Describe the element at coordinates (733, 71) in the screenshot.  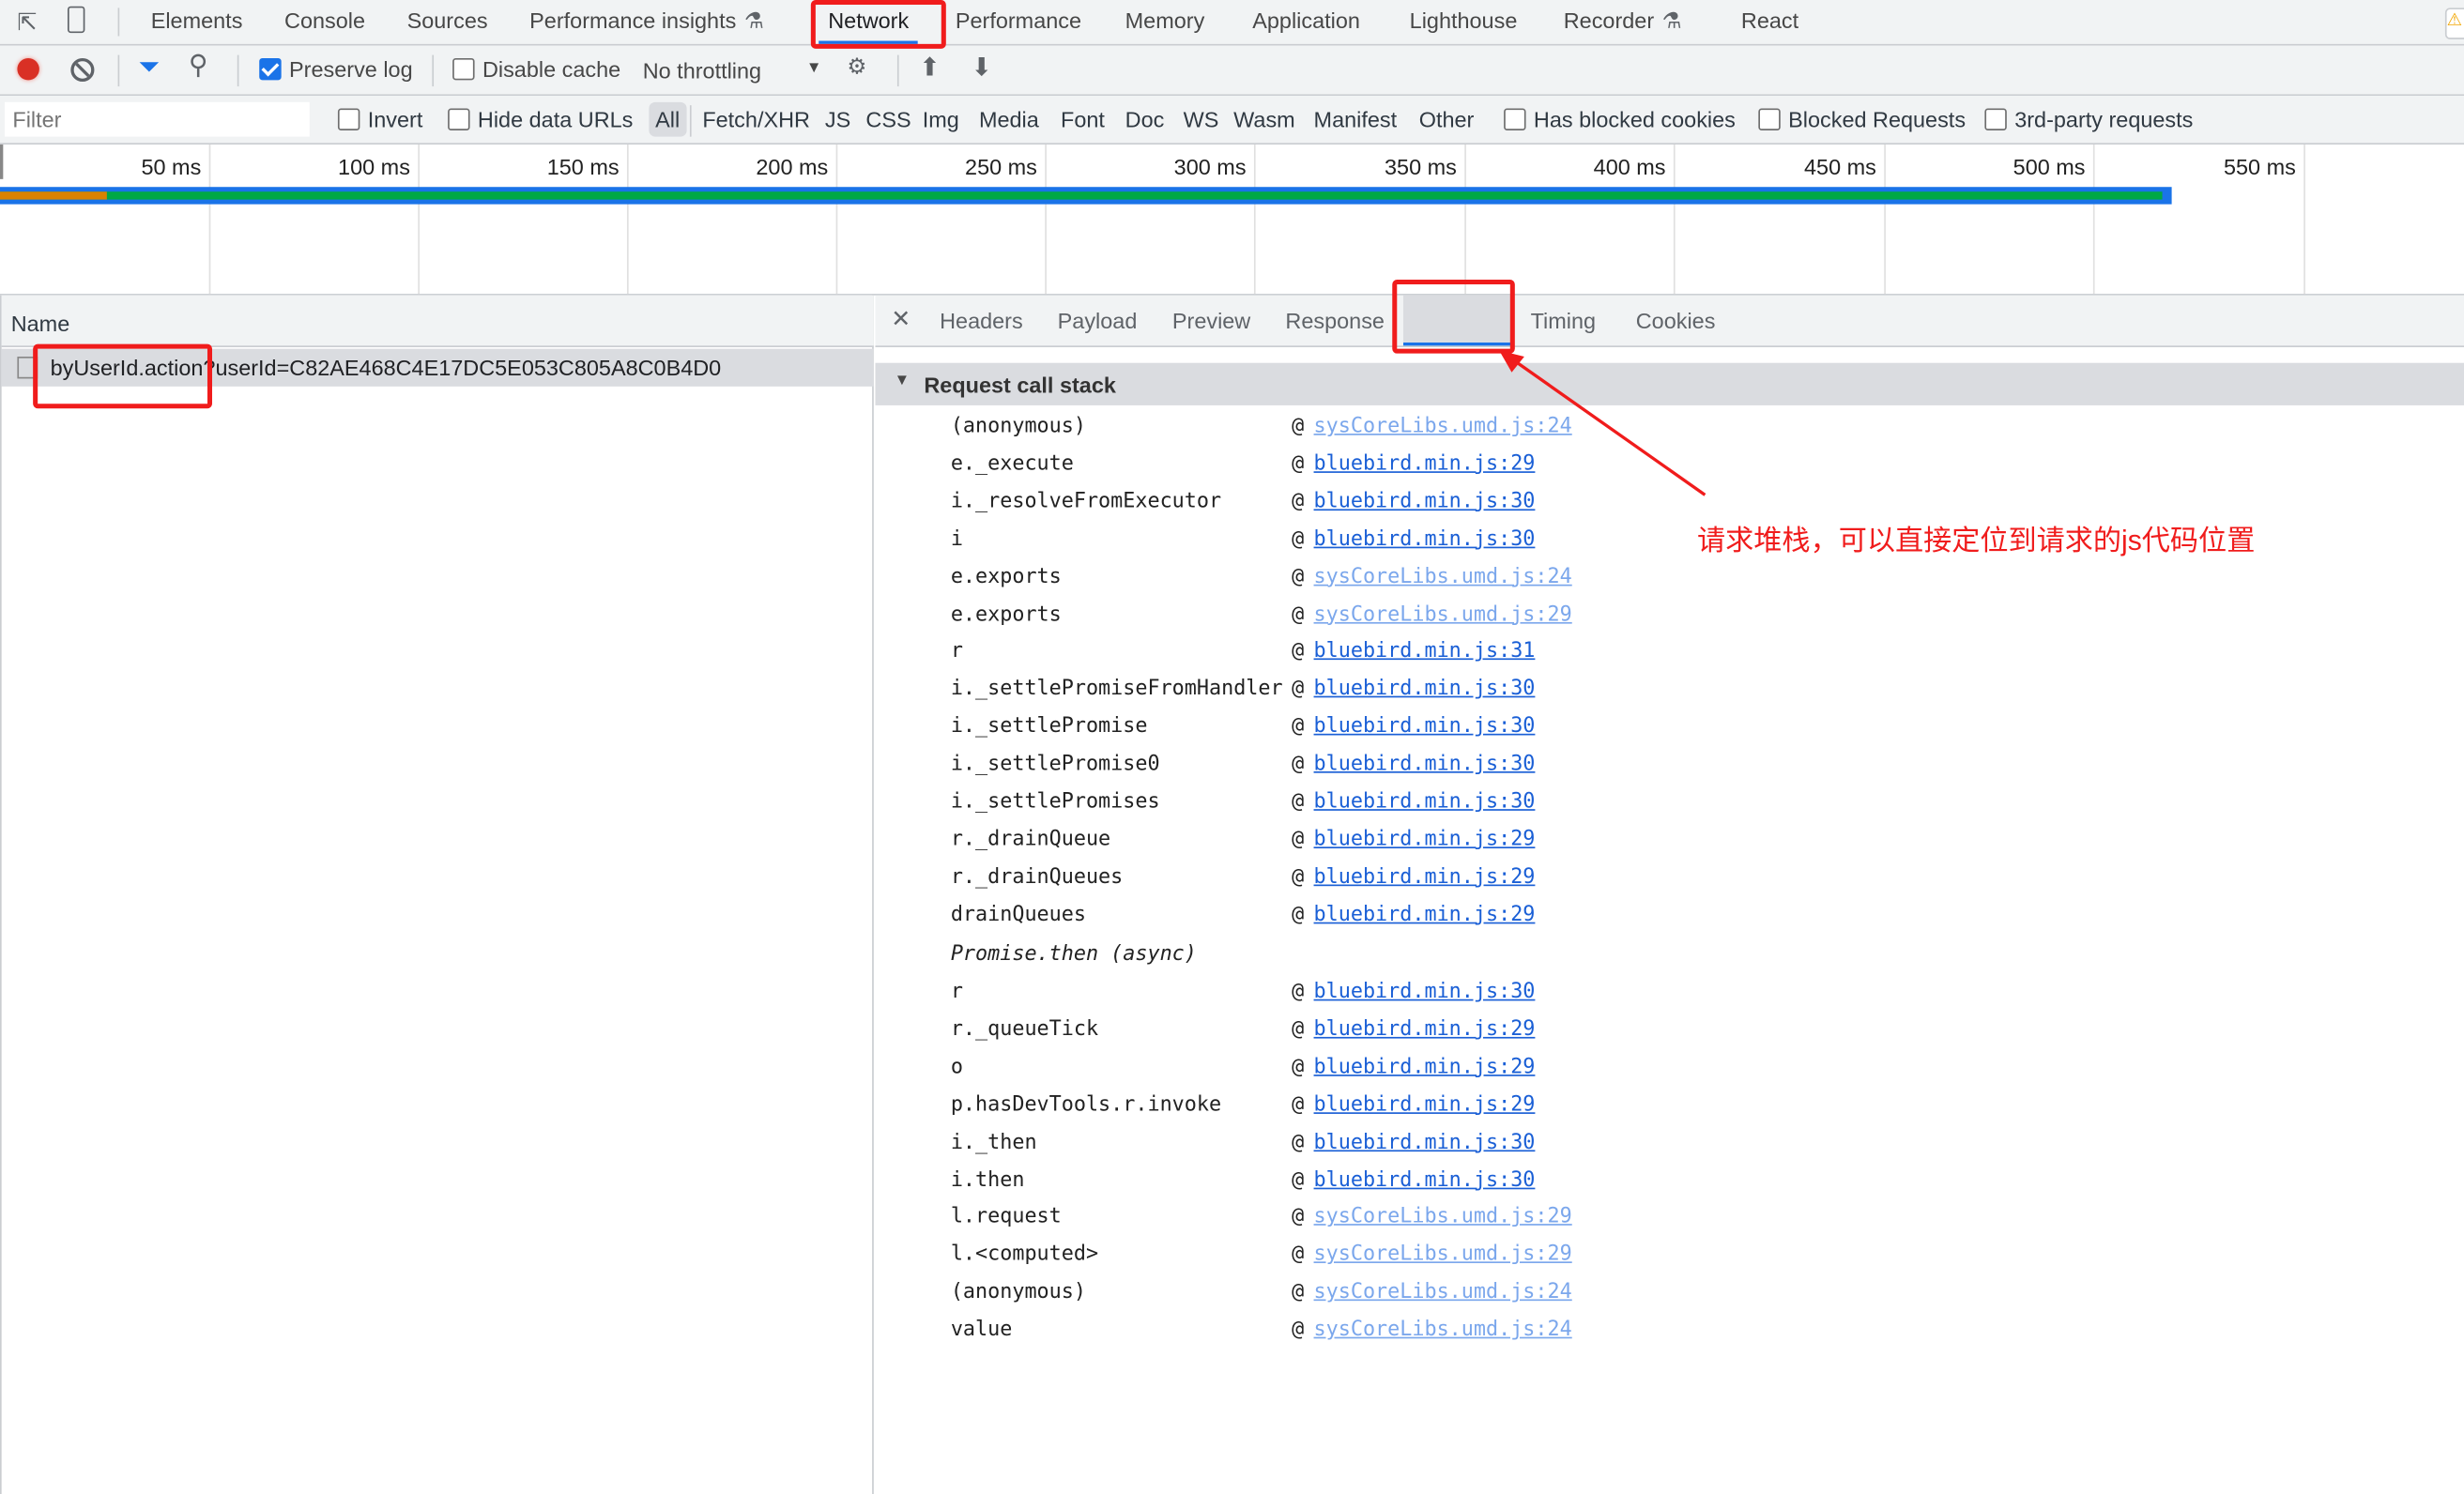
I see `throttling-select: No throttling ▼` at that location.